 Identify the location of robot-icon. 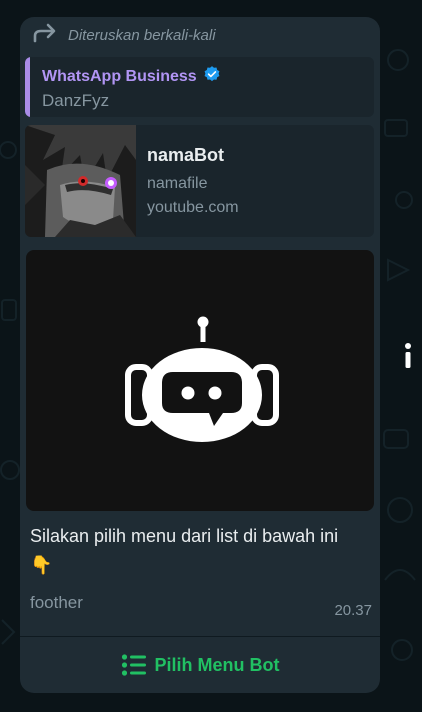
(202, 379).